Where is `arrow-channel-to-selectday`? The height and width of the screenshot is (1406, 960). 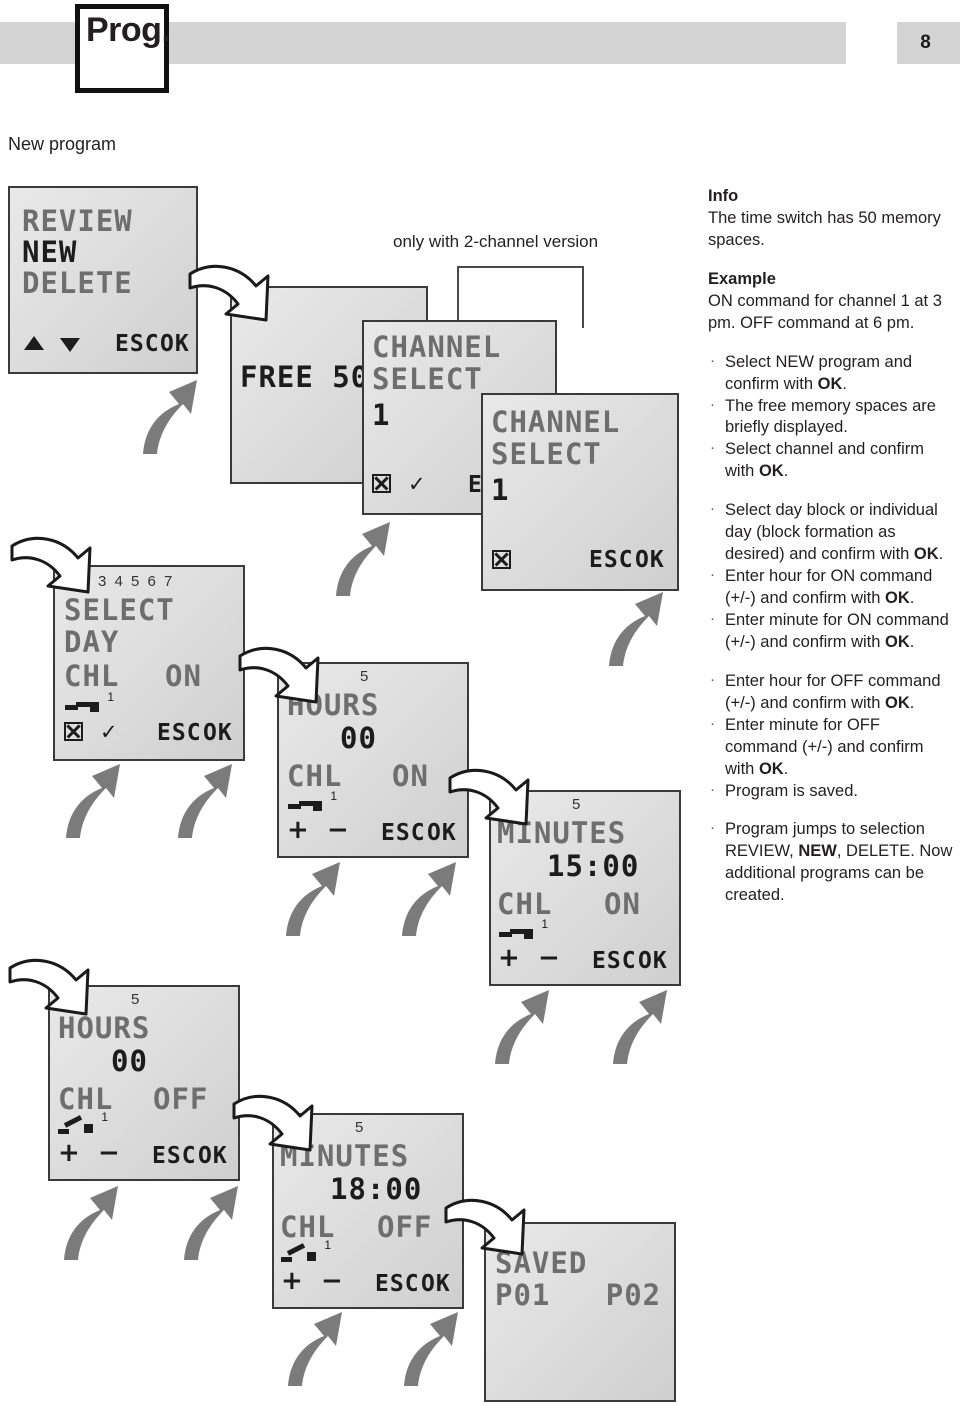 arrow-channel-to-selectday is located at coordinates (51, 565).